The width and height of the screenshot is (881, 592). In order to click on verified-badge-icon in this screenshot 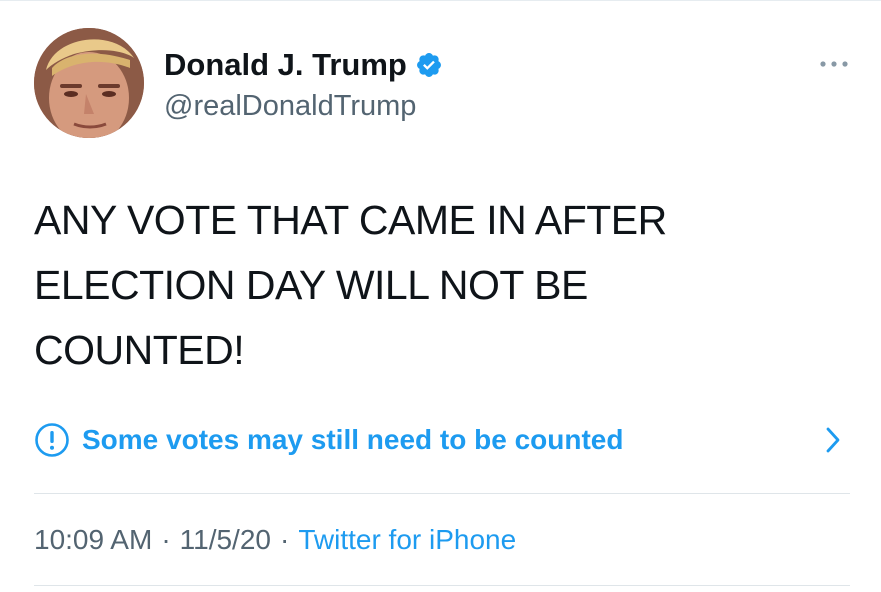, I will do `click(428, 65)`.